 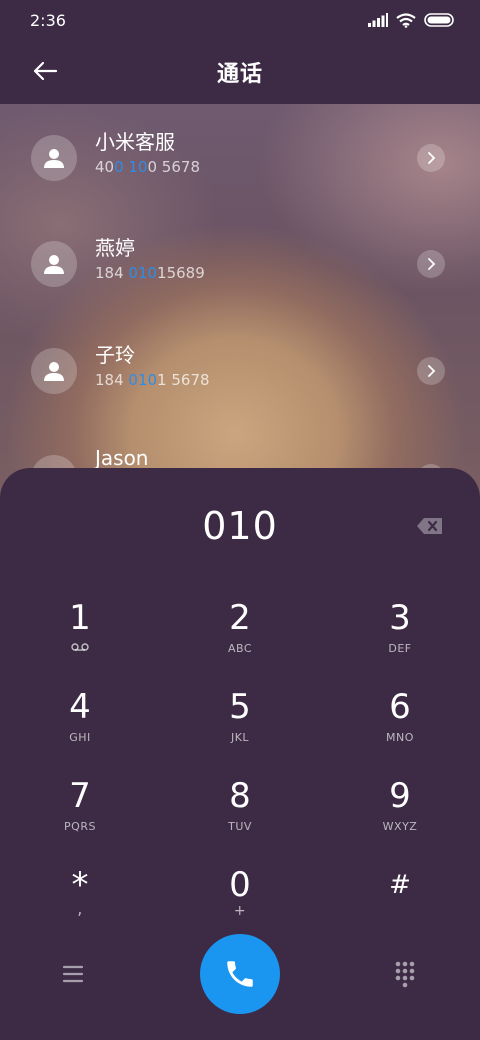 What do you see at coordinates (400, 648) in the screenshot?
I see `key-letters: DEF` at bounding box center [400, 648].